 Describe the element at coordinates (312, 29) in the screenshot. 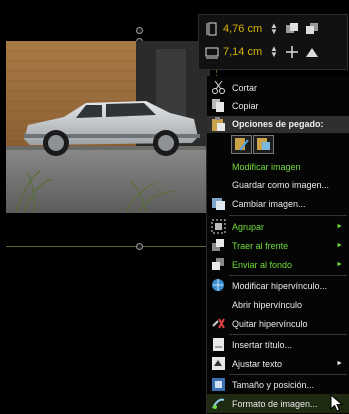

I see `send-backward-icon` at that location.